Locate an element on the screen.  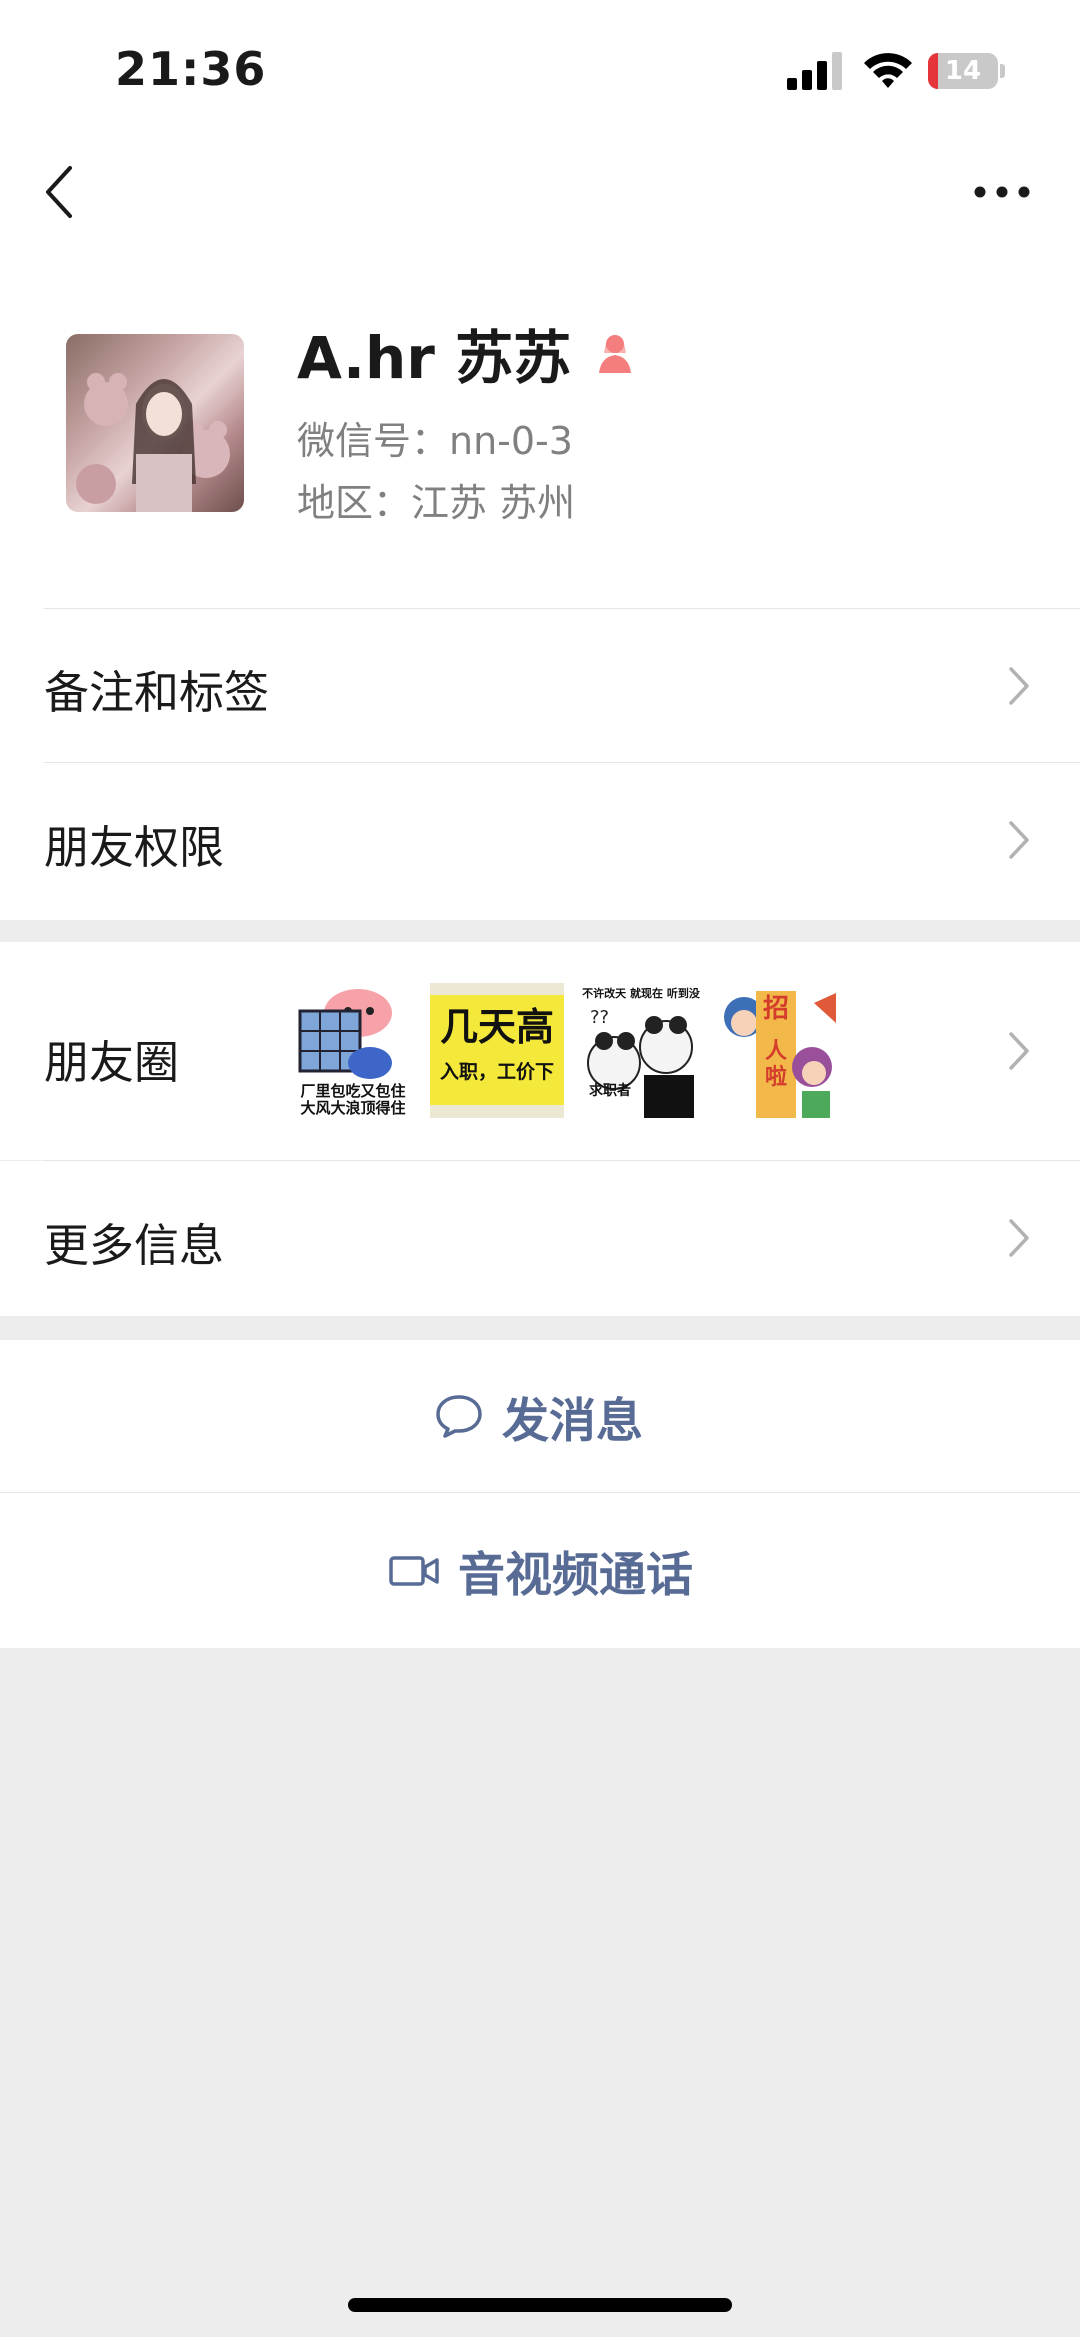
av-call-button: 音视频通话 is located at coordinates (540, 1570).